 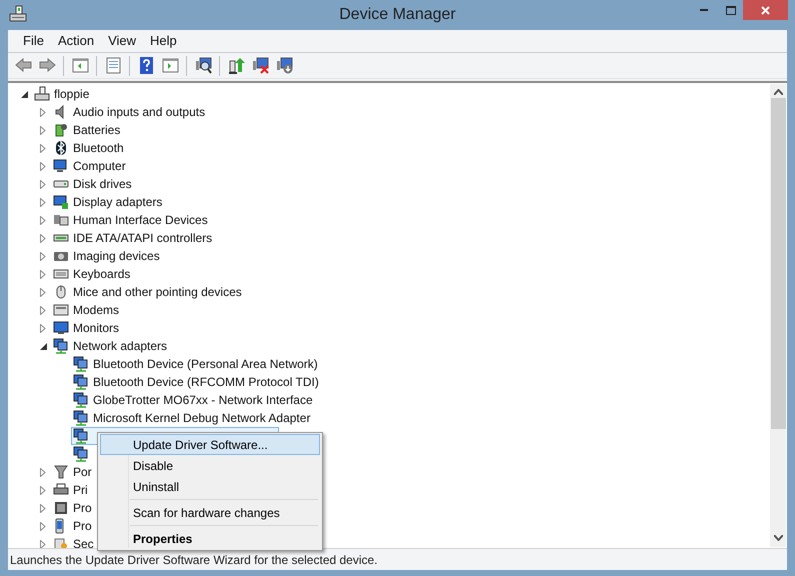 What do you see at coordinates (96, 130) in the screenshot?
I see `tree-item: Batteries` at bounding box center [96, 130].